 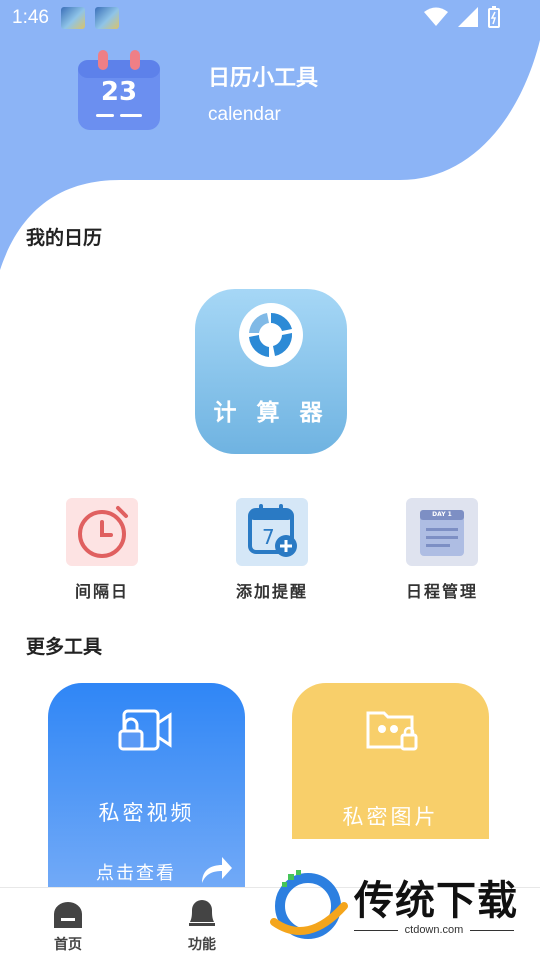 I want to click on app-title: 日历小工具, so click(x=263, y=78).